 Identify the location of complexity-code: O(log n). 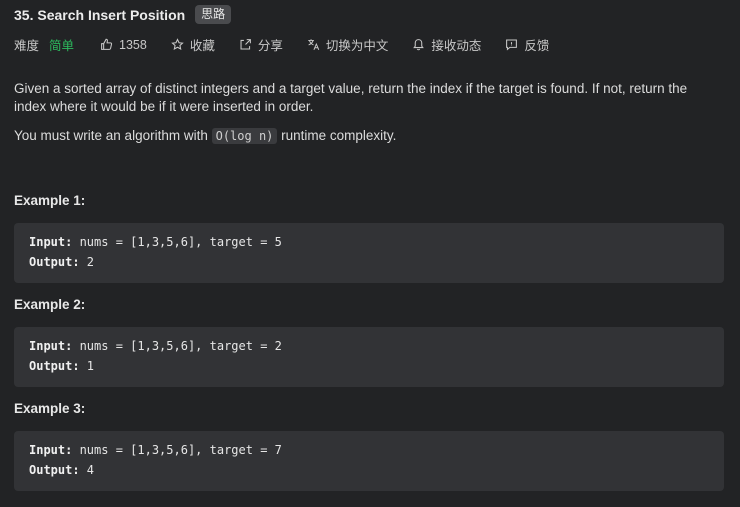
(244, 136).